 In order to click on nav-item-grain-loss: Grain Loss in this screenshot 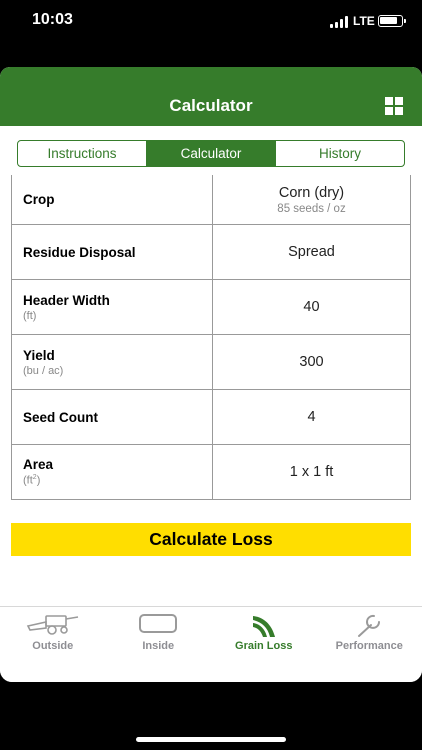, I will do `click(264, 644)`.